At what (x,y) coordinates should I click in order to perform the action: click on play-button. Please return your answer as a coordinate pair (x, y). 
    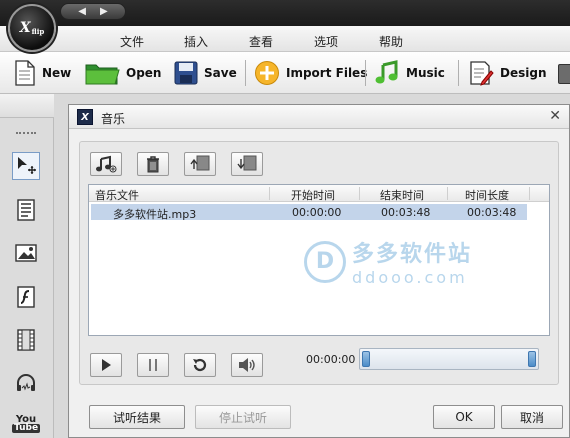
    Looking at the image, I should click on (106, 365).